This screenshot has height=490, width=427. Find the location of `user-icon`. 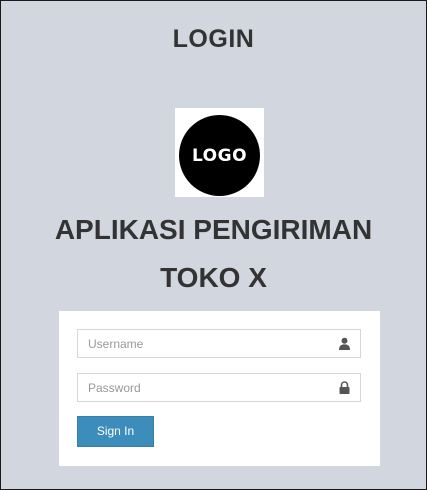

user-icon is located at coordinates (344, 343).